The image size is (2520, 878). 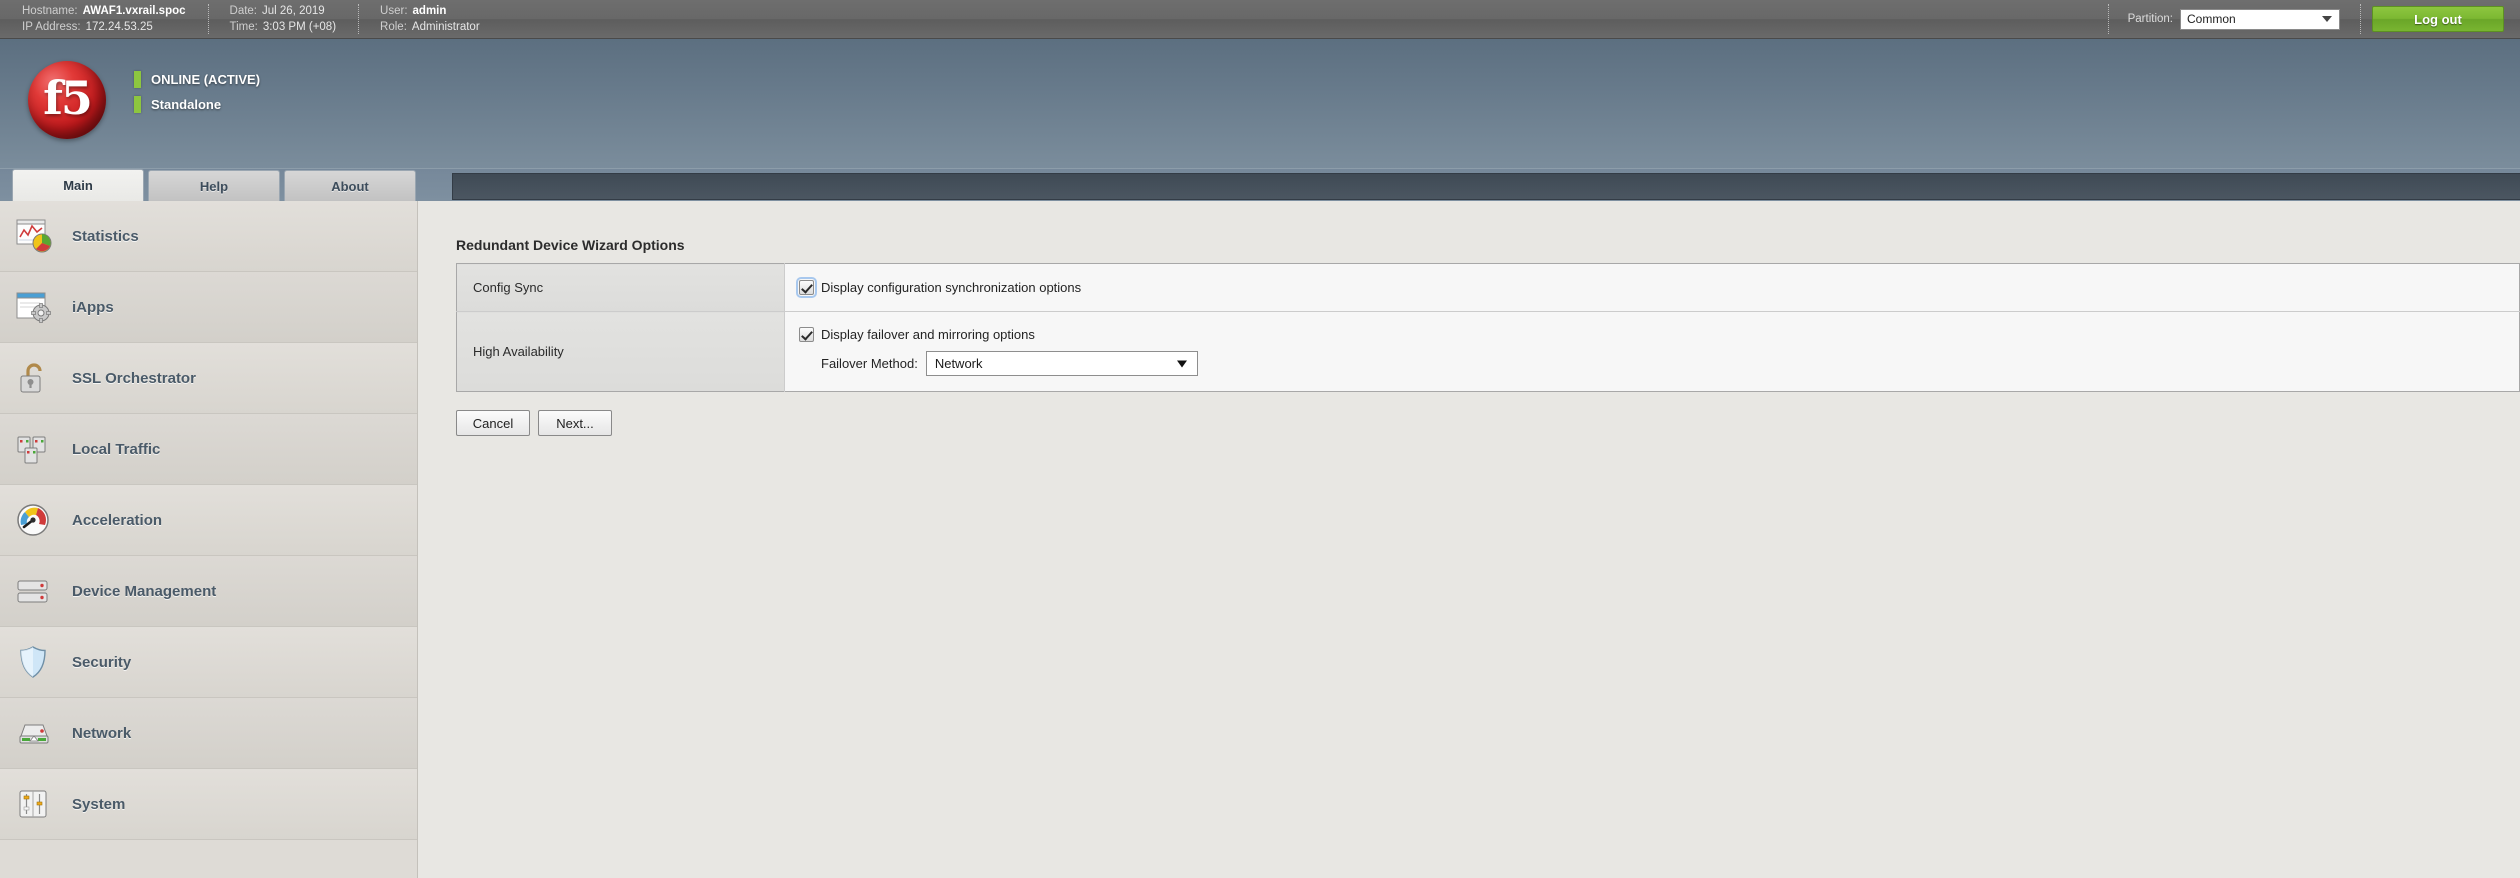 What do you see at coordinates (869, 363) in the screenshot?
I see `failover-method-label: Failover Method:` at bounding box center [869, 363].